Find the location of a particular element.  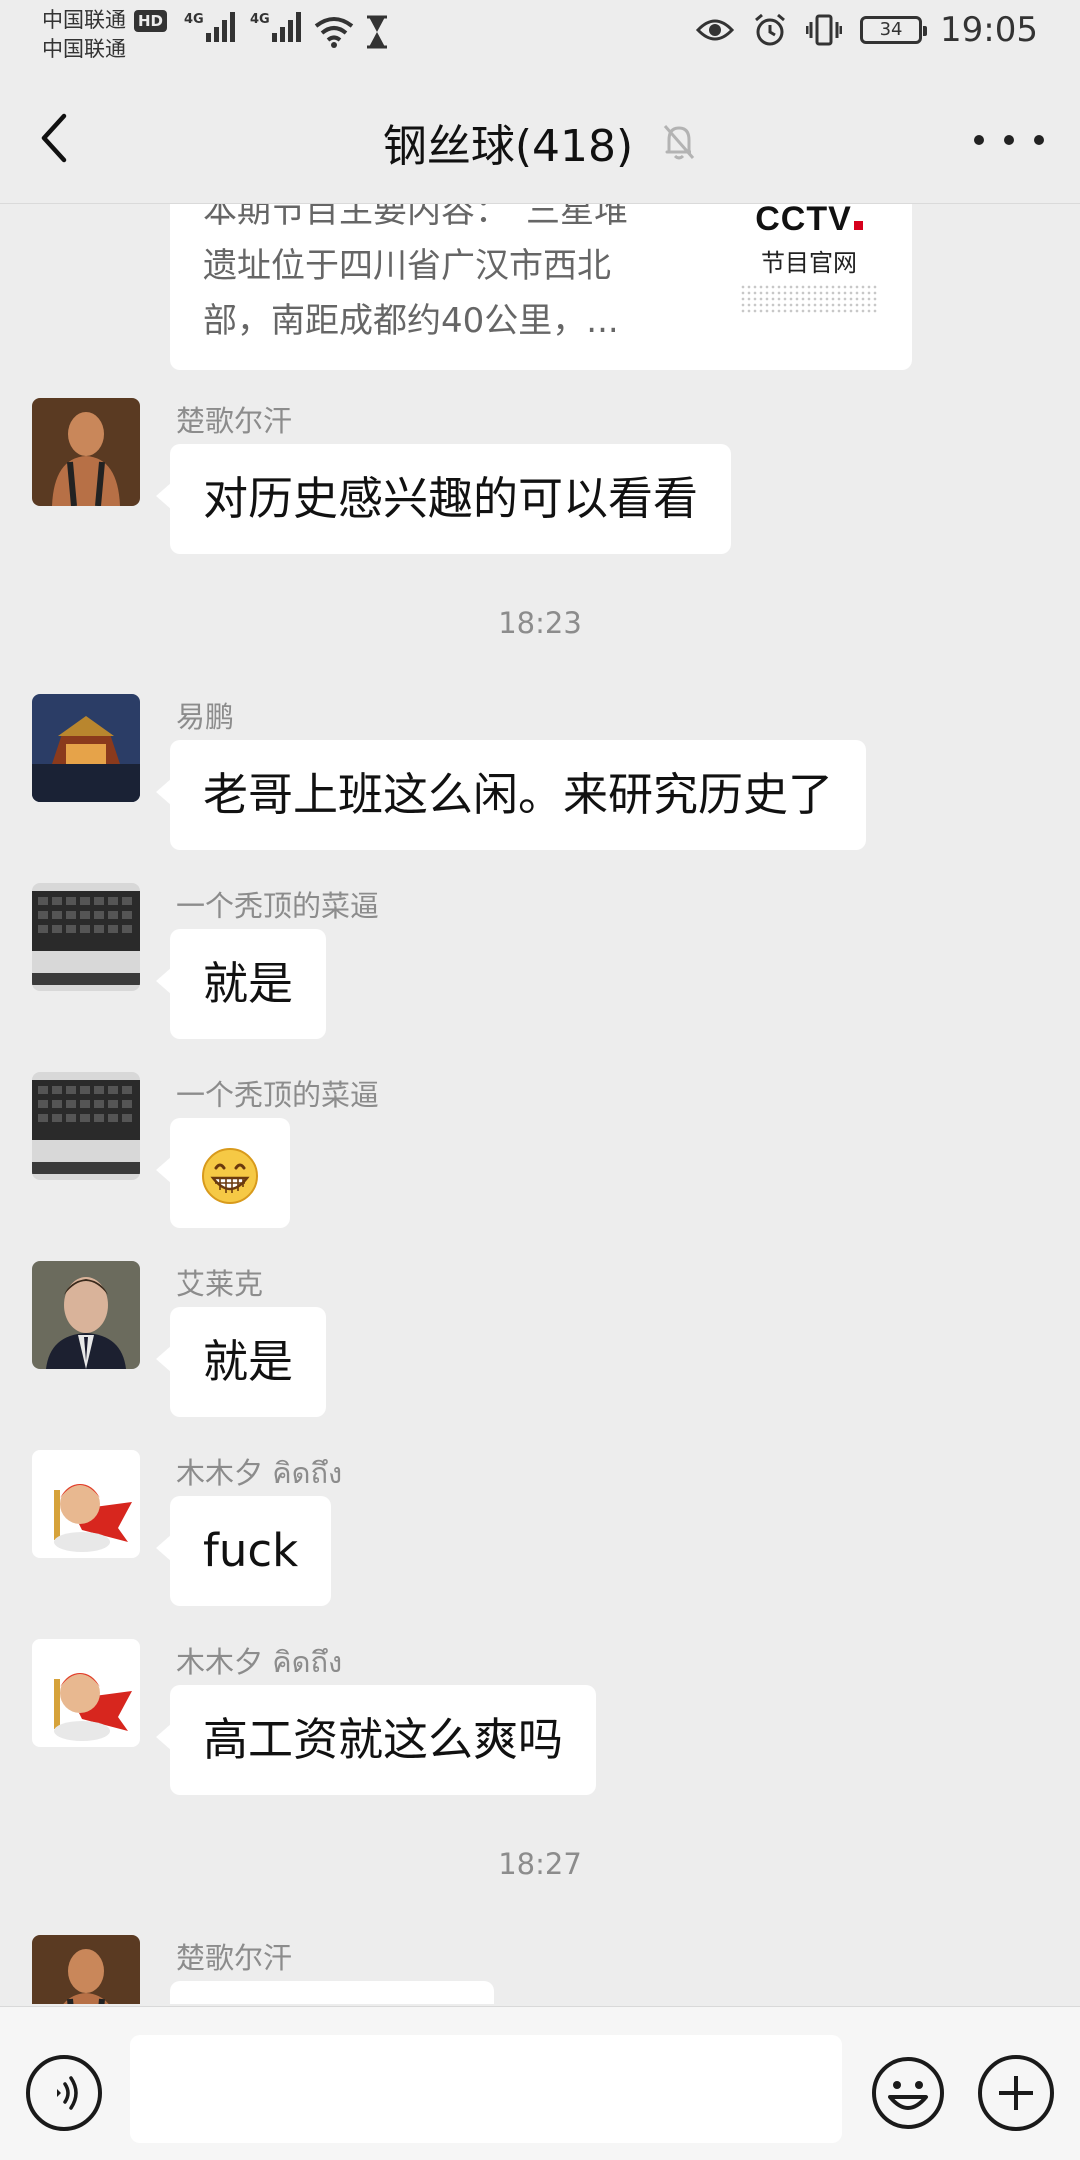

vibrate-icon is located at coordinates (824, 30).